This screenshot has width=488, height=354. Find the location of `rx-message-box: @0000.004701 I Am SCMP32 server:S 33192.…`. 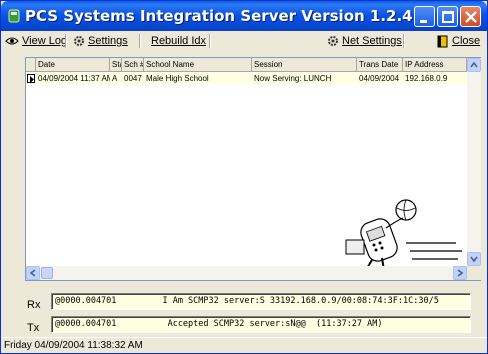

rx-message-box: @0000.004701 I Am SCMP32 server:S 33192.… is located at coordinates (261, 301).